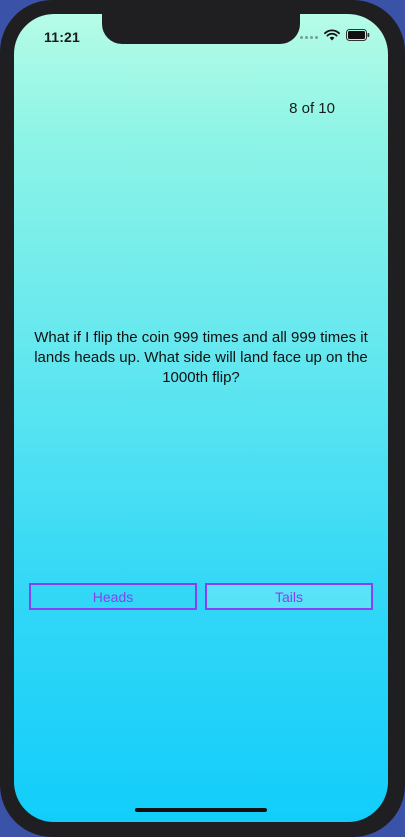 The height and width of the screenshot is (837, 405). What do you see at coordinates (62, 37) in the screenshot?
I see `status-time: 11:21` at bounding box center [62, 37].